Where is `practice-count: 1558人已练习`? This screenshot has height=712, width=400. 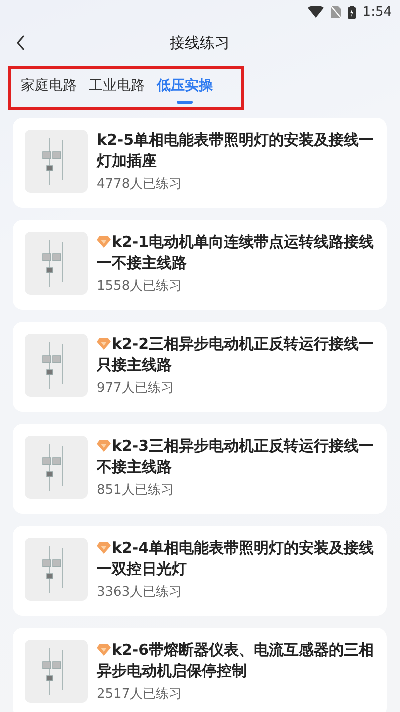
practice-count: 1558人已练习 is located at coordinates (140, 287).